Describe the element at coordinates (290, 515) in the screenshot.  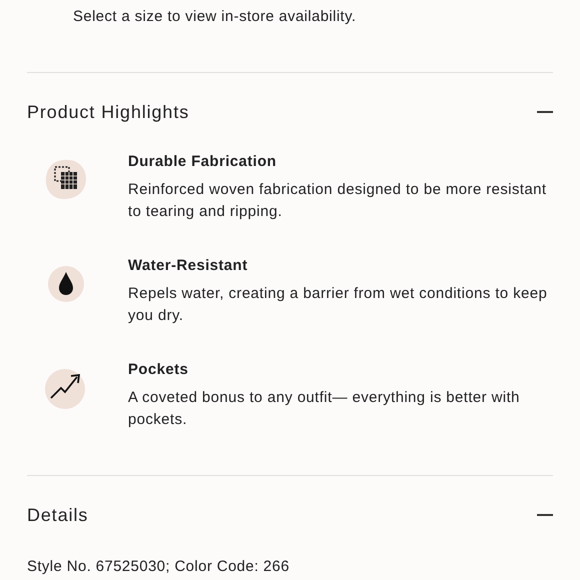
I see `section-header: Details` at that location.